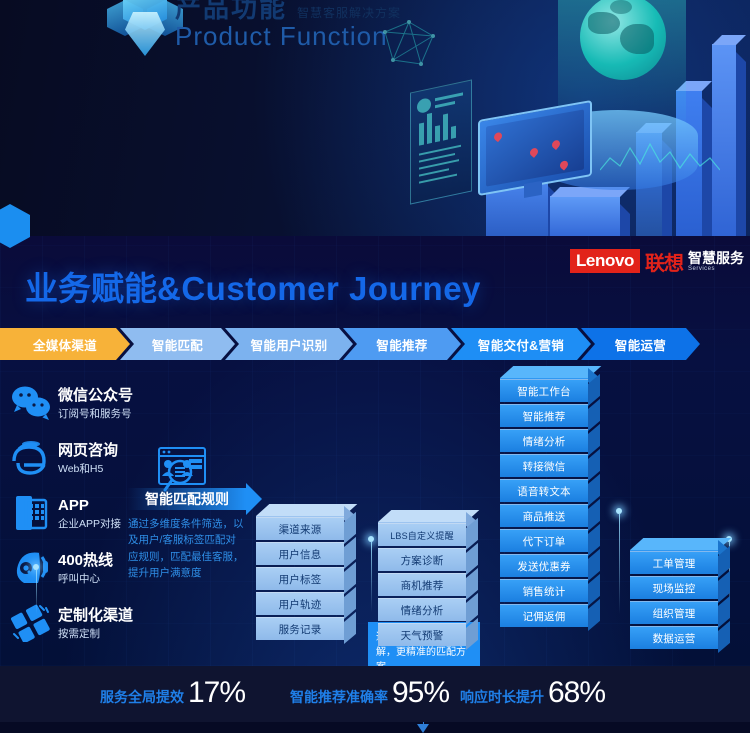  I want to click on stack-item: 销售统计, so click(550, 590).